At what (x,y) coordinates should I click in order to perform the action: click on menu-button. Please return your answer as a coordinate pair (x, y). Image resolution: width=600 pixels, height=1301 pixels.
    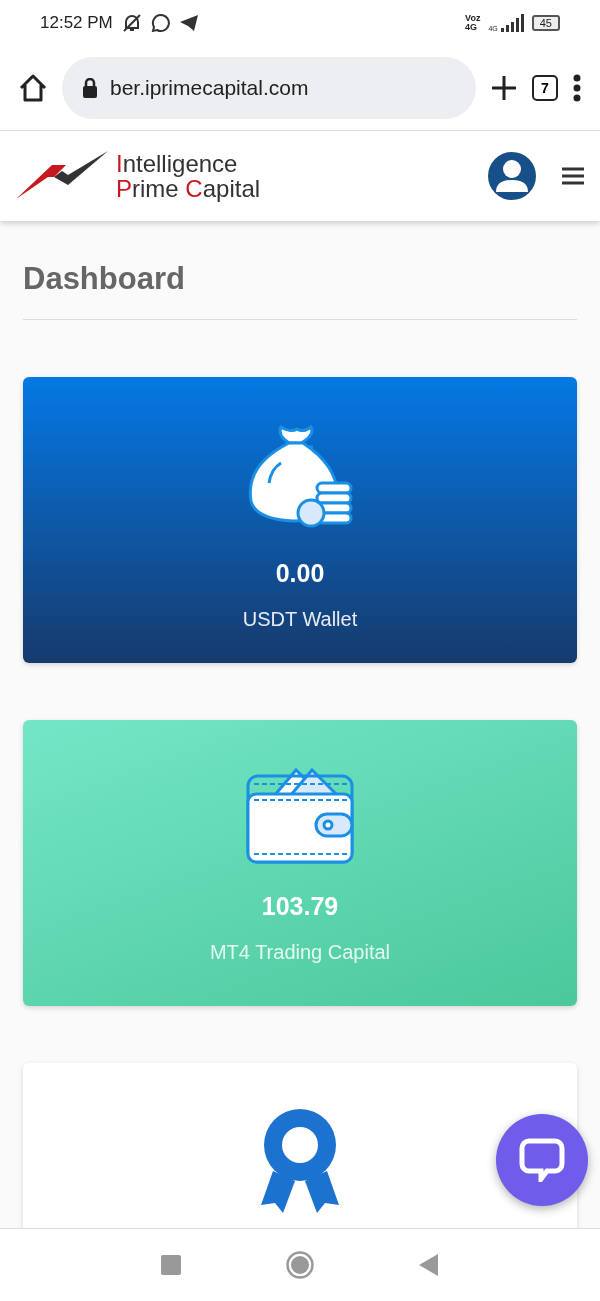
    Looking at the image, I should click on (573, 176).